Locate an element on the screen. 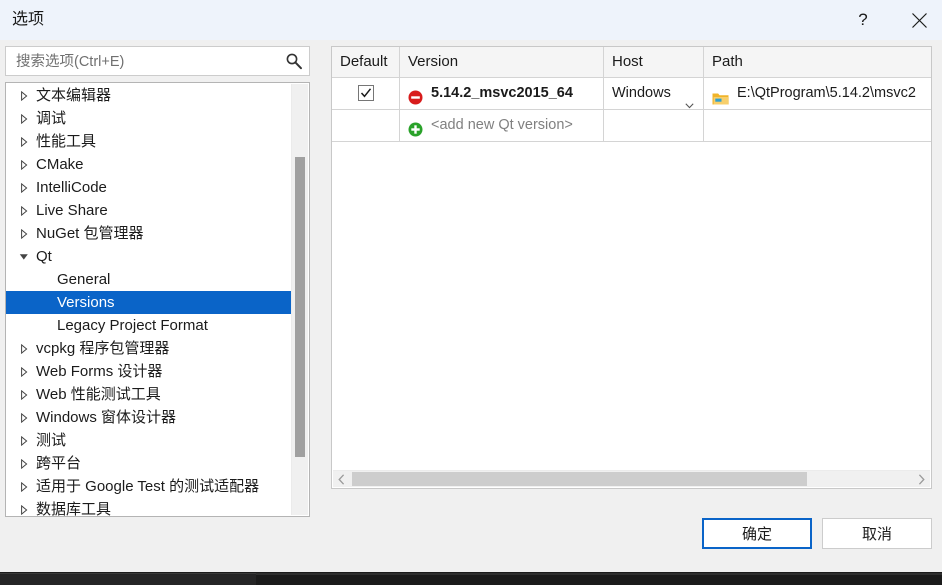 This screenshot has height=585, width=942. column-header-default: Default is located at coordinates (366, 62).